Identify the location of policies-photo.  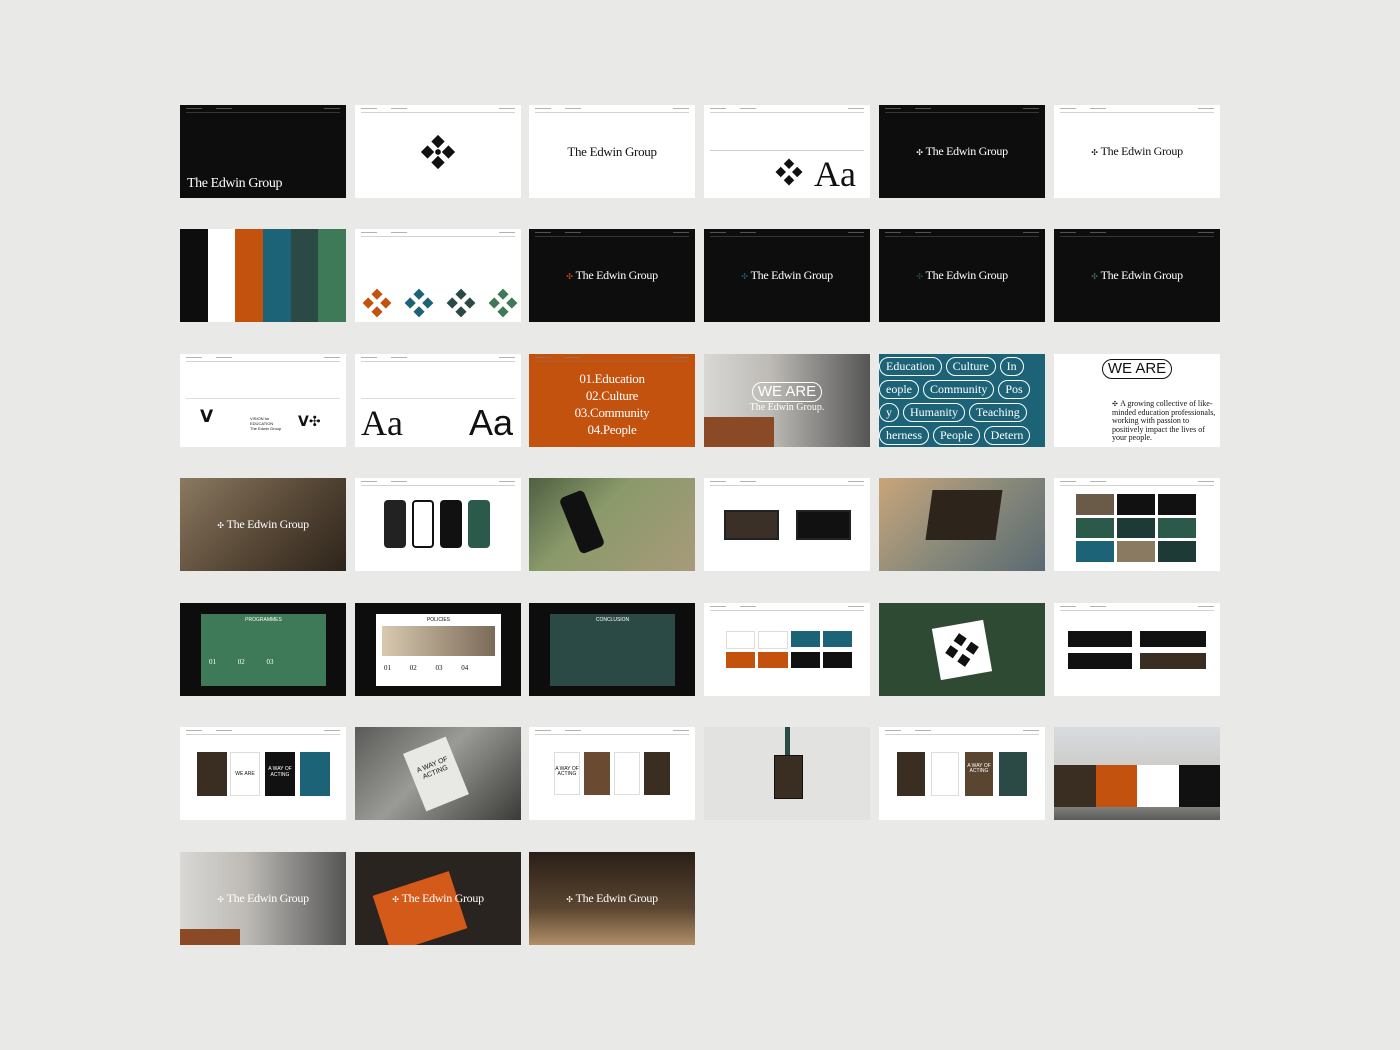
(438, 641).